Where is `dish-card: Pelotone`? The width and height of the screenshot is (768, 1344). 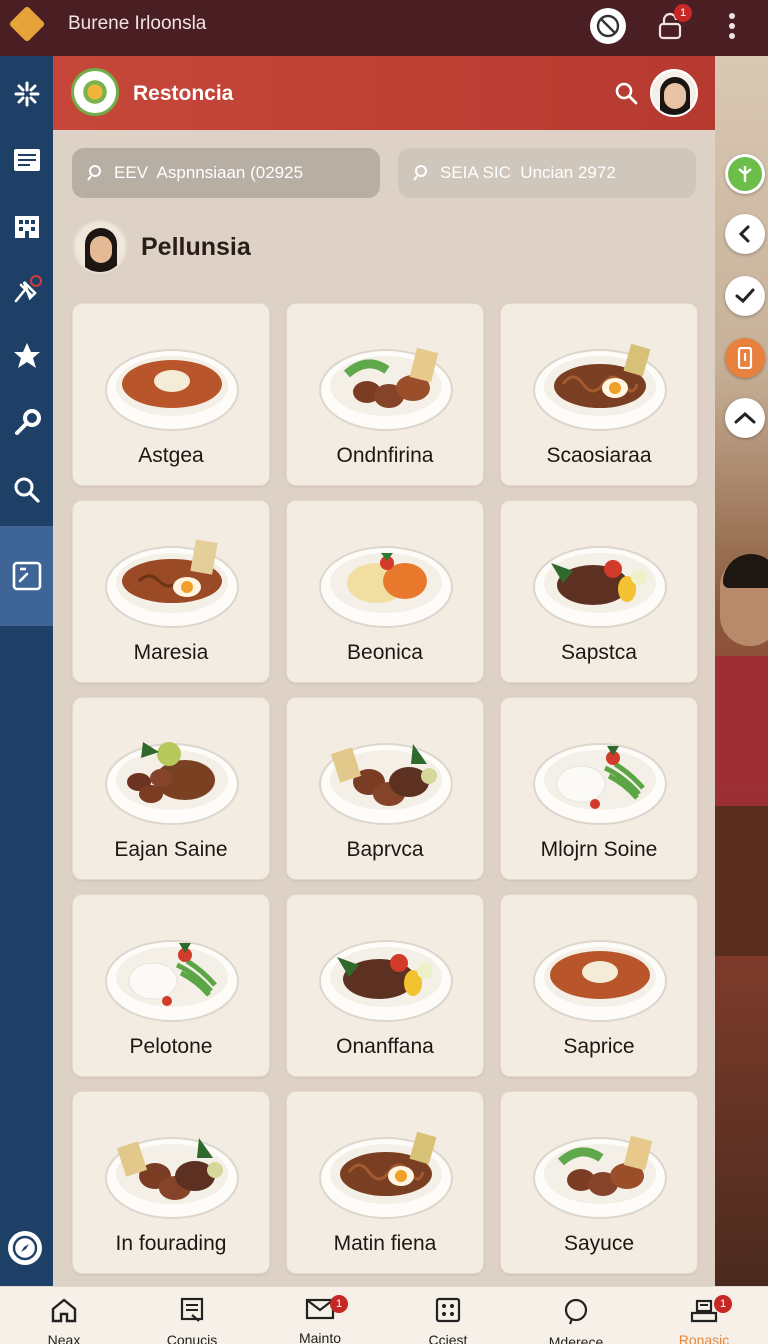
dish-card: Pelotone is located at coordinates (171, 985).